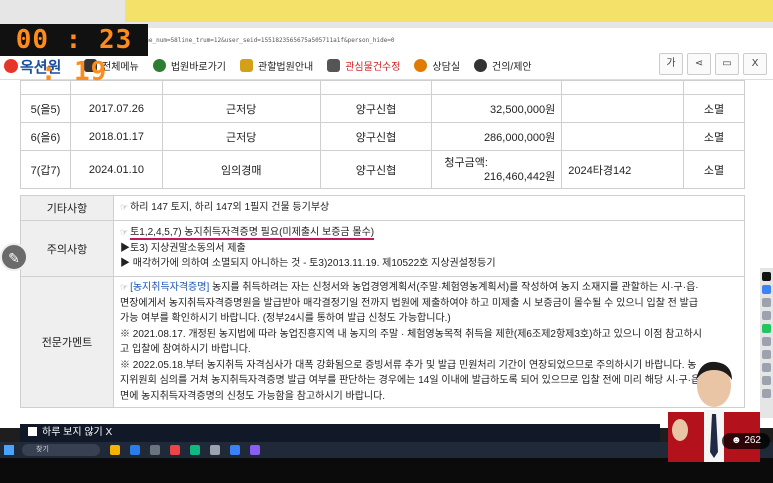 The height and width of the screenshot is (483, 773). Describe the element at coordinates (503, 65) in the screenshot. I see `menu-suggest: 건의/제안` at that location.